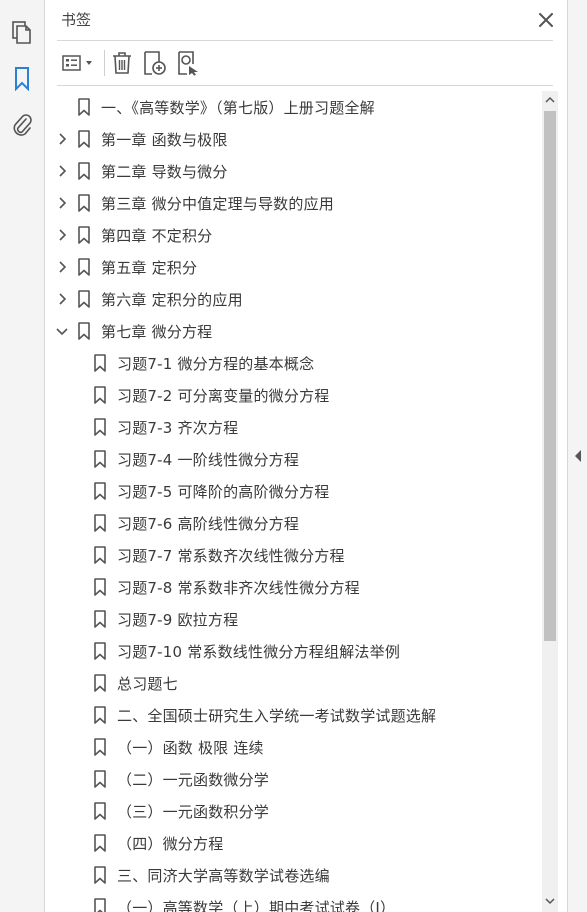  What do you see at coordinates (62, 331) in the screenshot?
I see `chevron-down-icon` at bounding box center [62, 331].